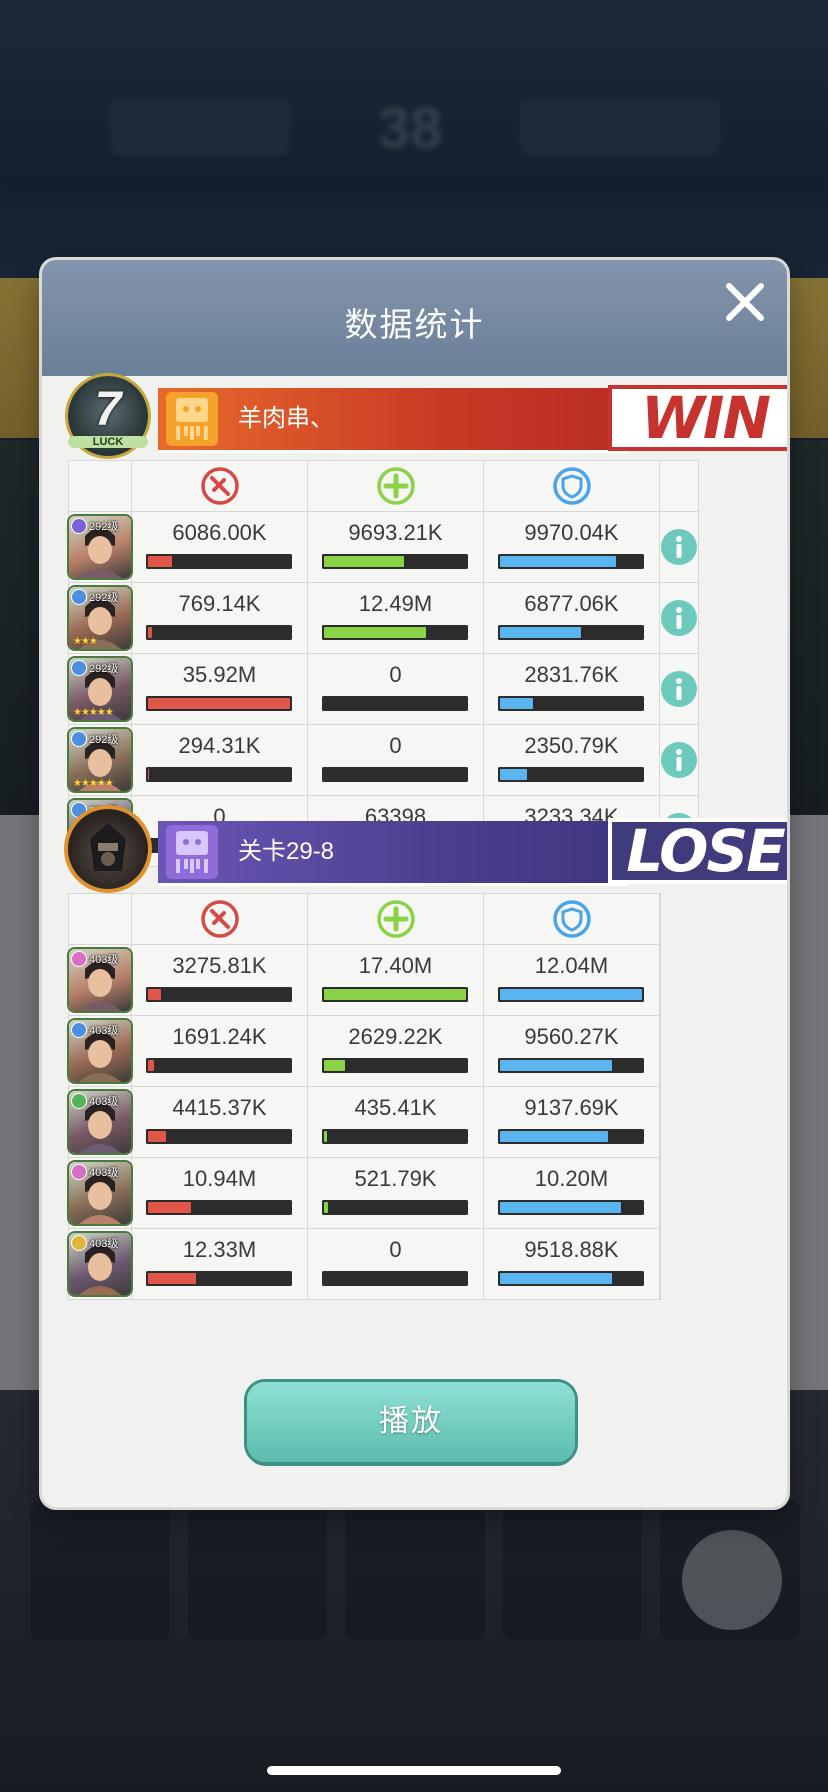 Image resolution: width=828 pixels, height=1792 pixels. I want to click on hero-portrait: 292级, so click(100, 547).